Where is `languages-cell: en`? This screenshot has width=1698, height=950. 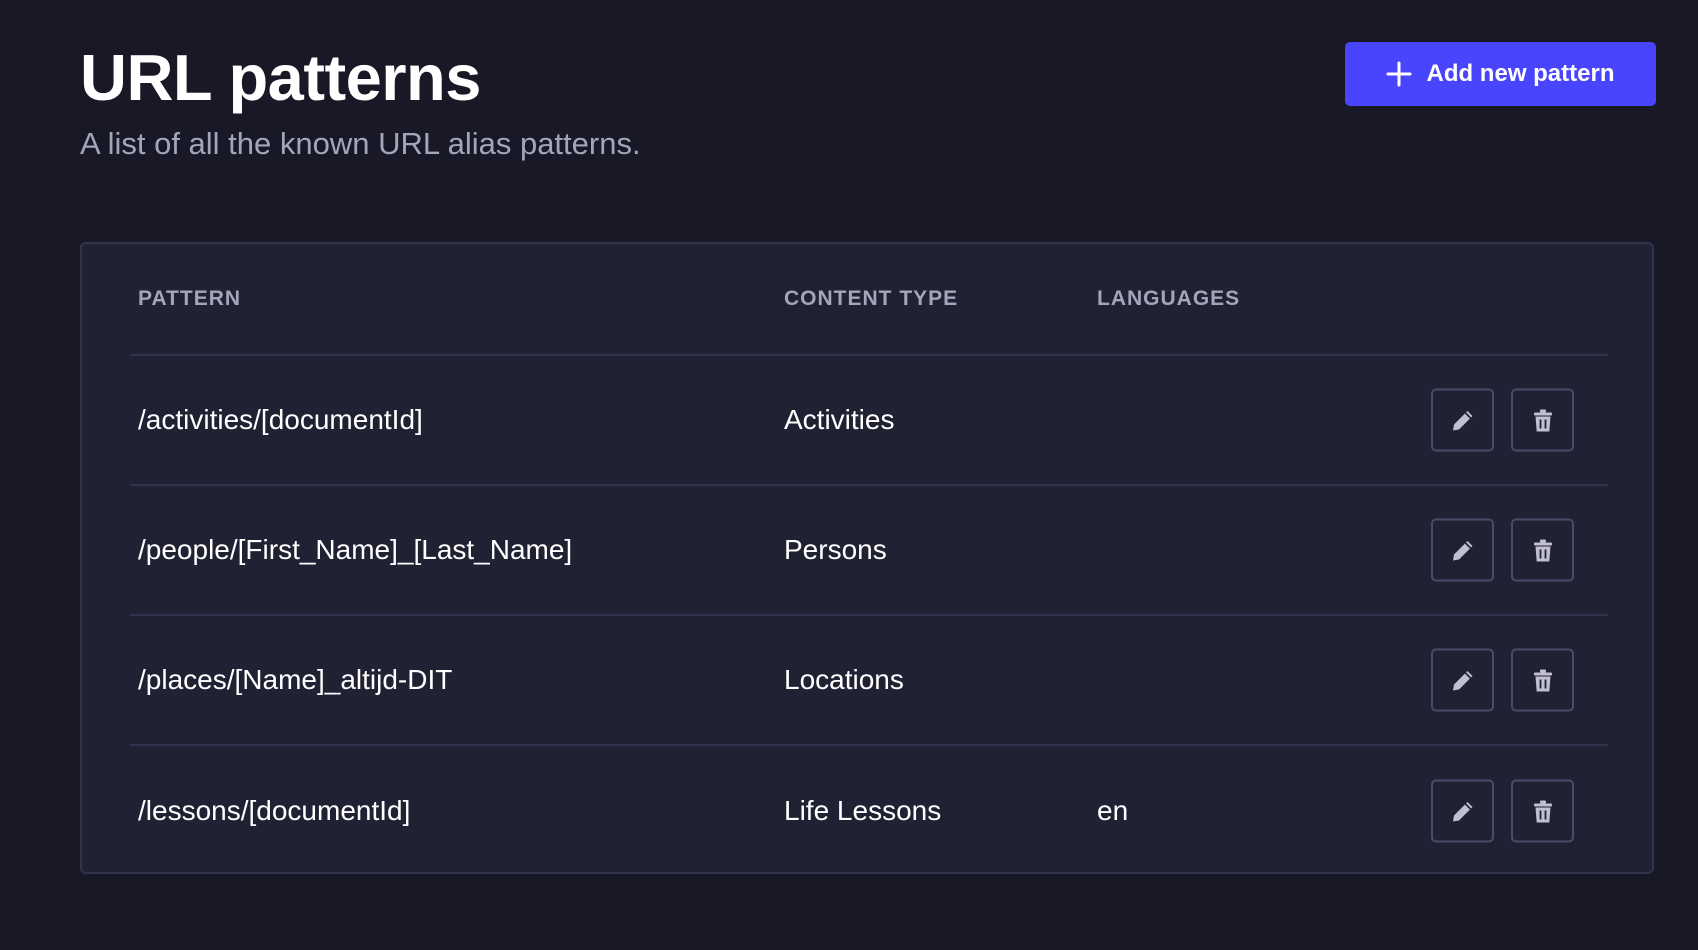
languages-cell: en is located at coordinates (1113, 810).